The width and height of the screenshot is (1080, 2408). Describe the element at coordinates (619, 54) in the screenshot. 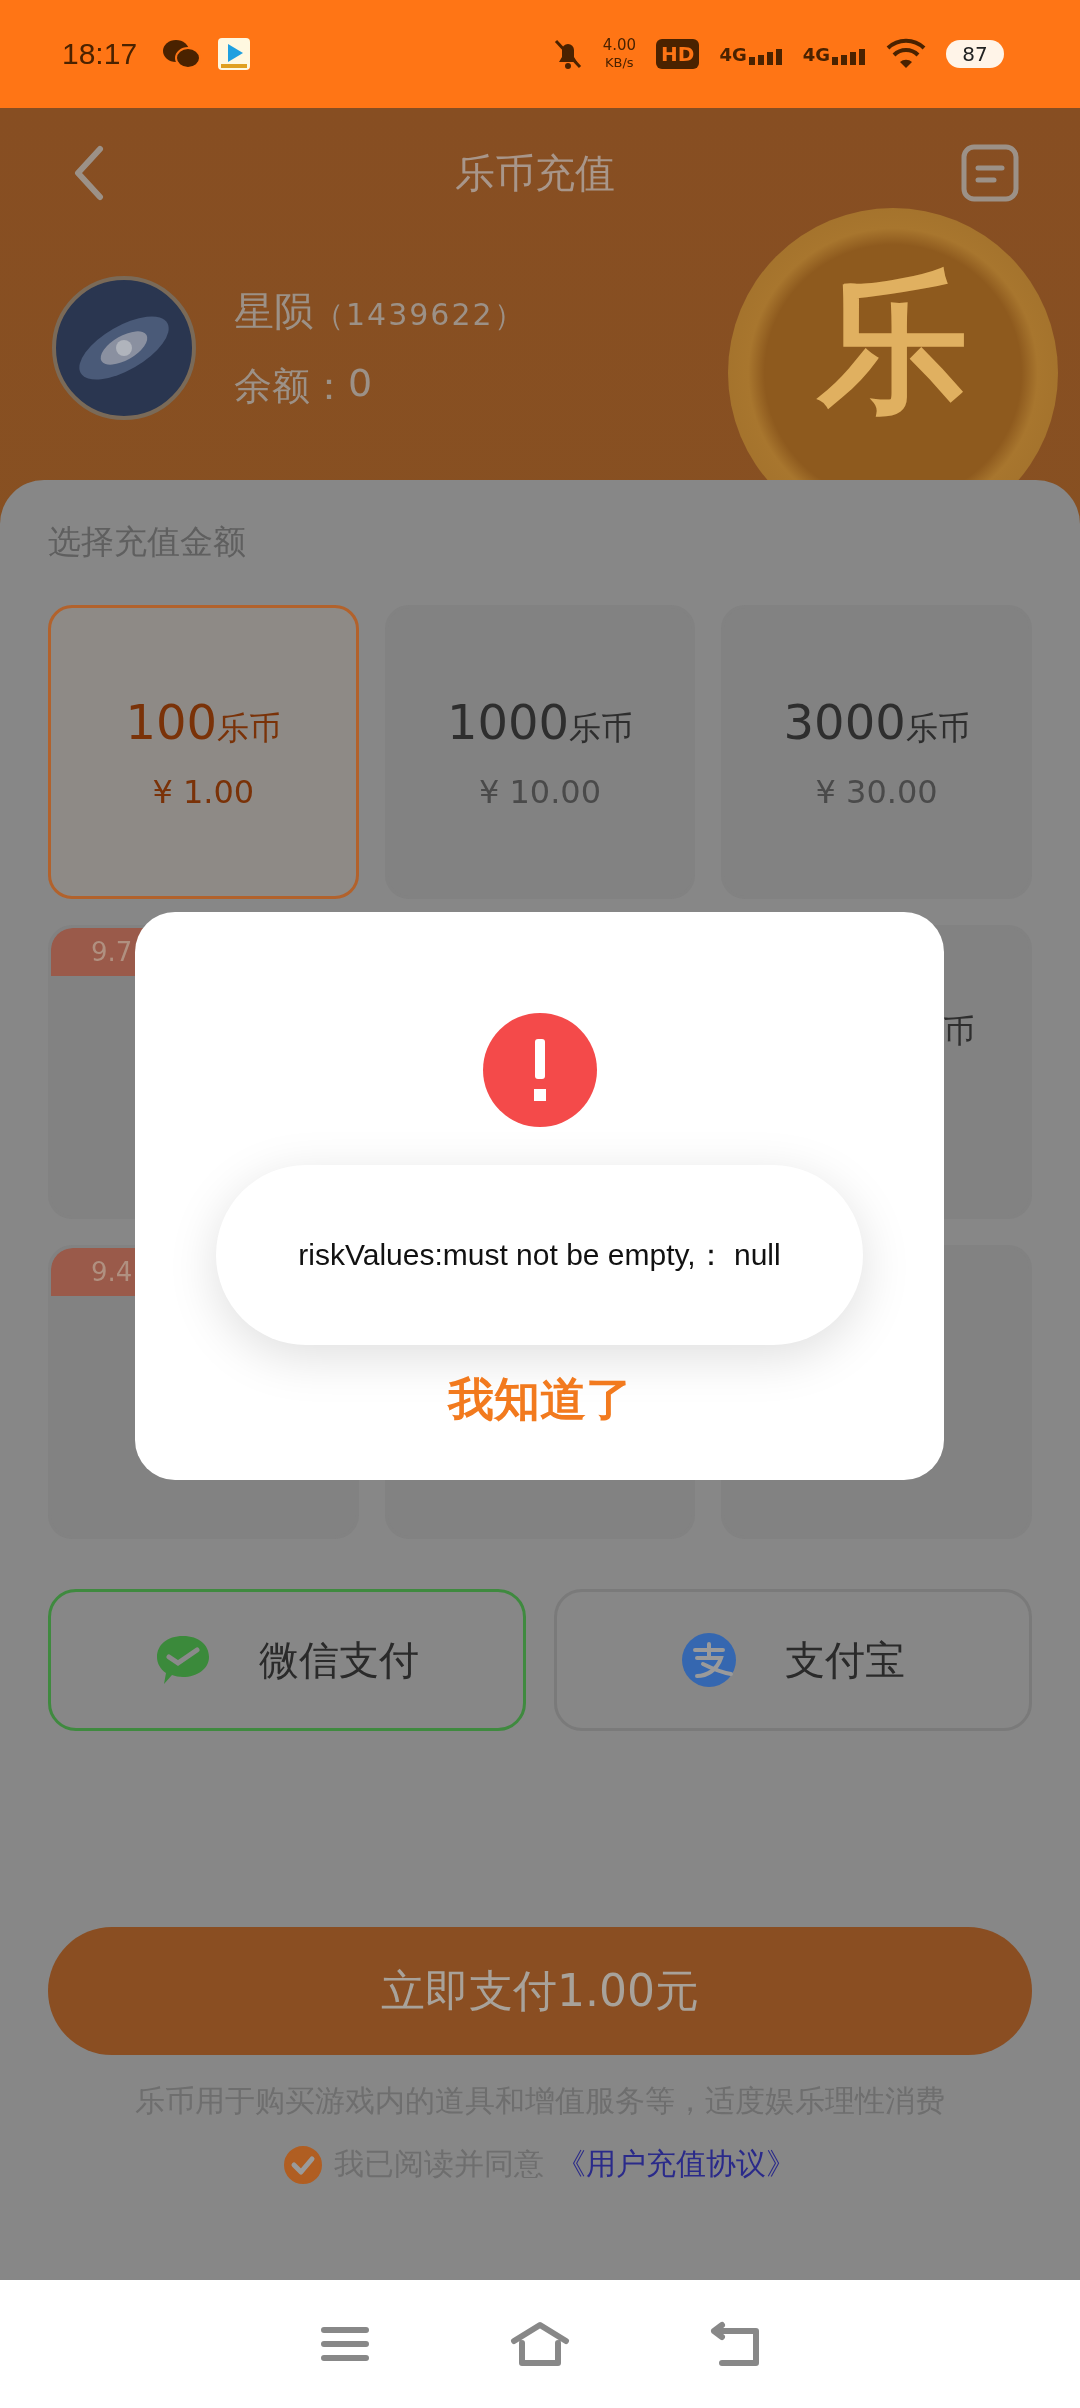

I see `network-speed: 4.00 KB/s` at that location.